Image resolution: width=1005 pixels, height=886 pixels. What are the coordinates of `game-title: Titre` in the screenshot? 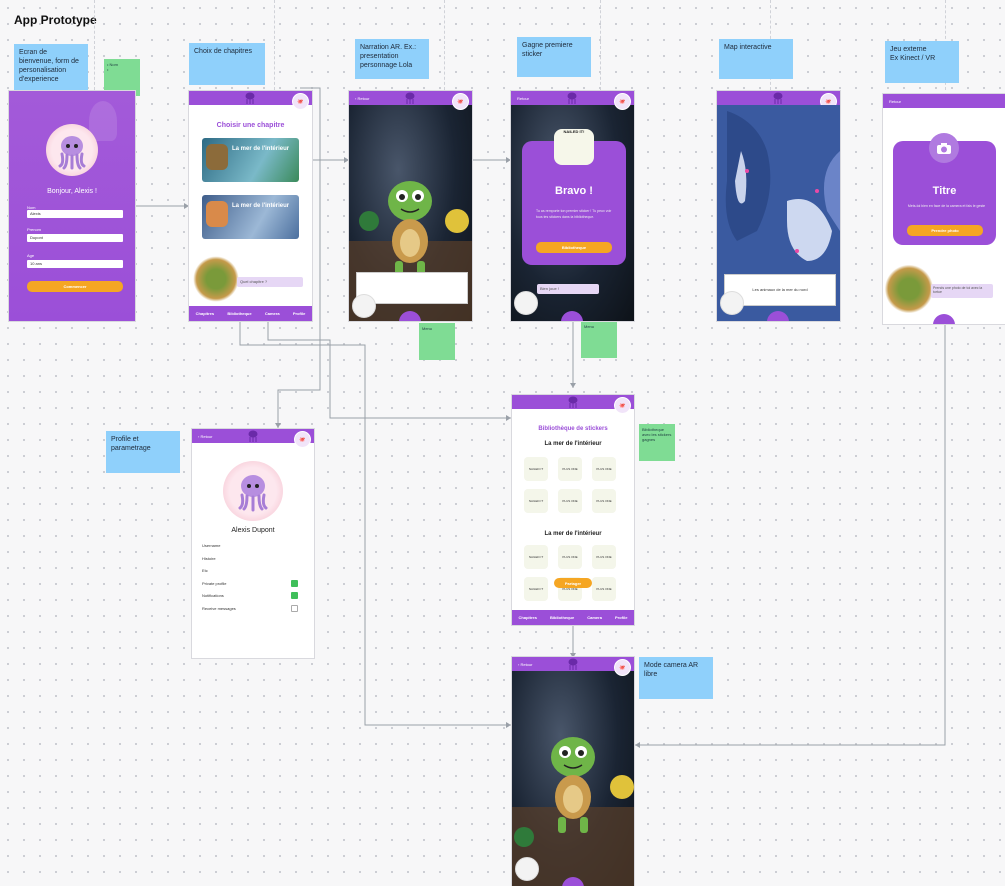 It's located at (944, 191).